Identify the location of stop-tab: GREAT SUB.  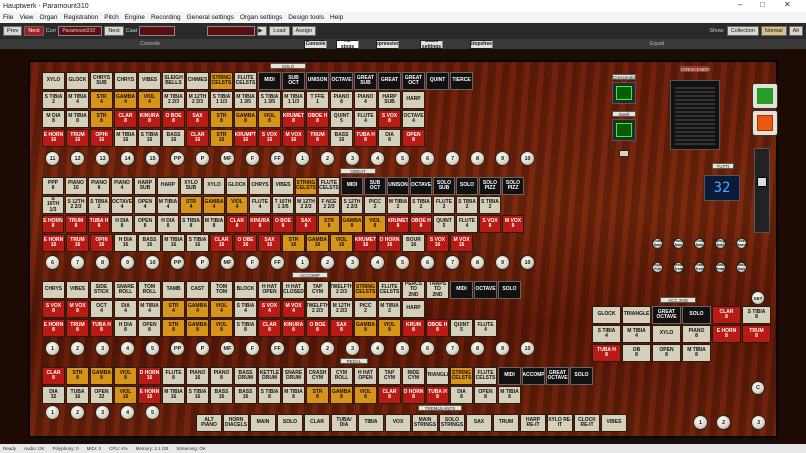
(365, 81).